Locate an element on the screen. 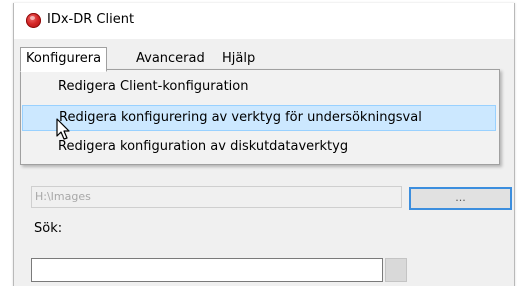 This screenshot has height=286, width=527. search-button is located at coordinates (396, 270).